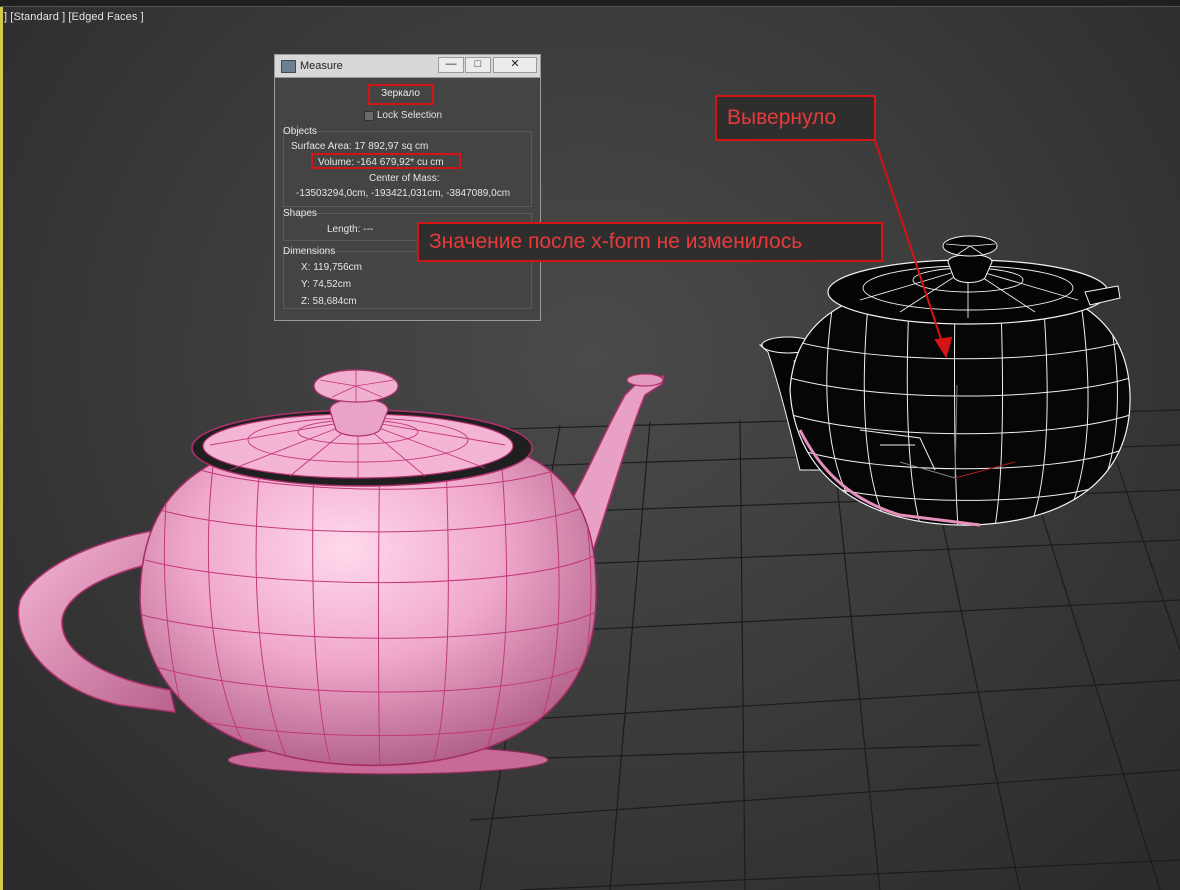 The width and height of the screenshot is (1180, 890). What do you see at coordinates (515, 65) in the screenshot?
I see `close-button: ✕` at bounding box center [515, 65].